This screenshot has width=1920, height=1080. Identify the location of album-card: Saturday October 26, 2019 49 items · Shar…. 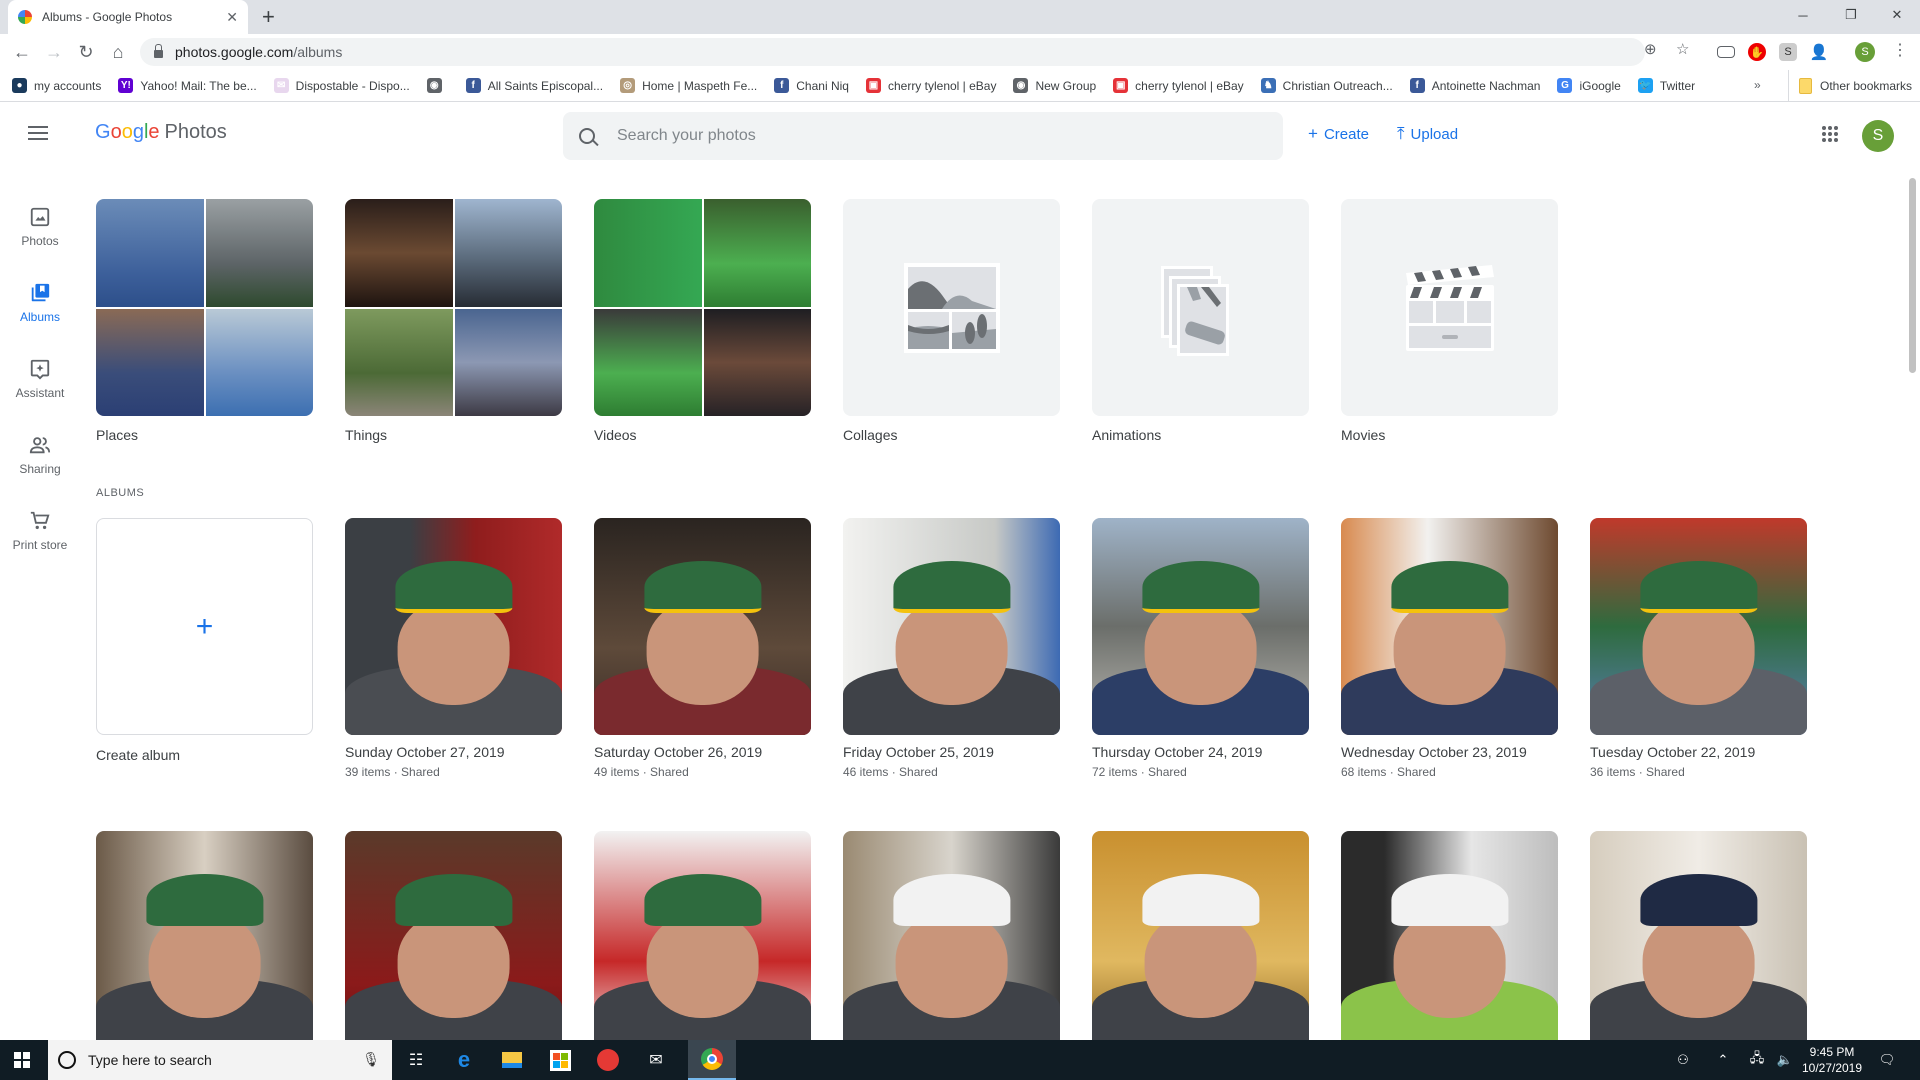
(702, 648).